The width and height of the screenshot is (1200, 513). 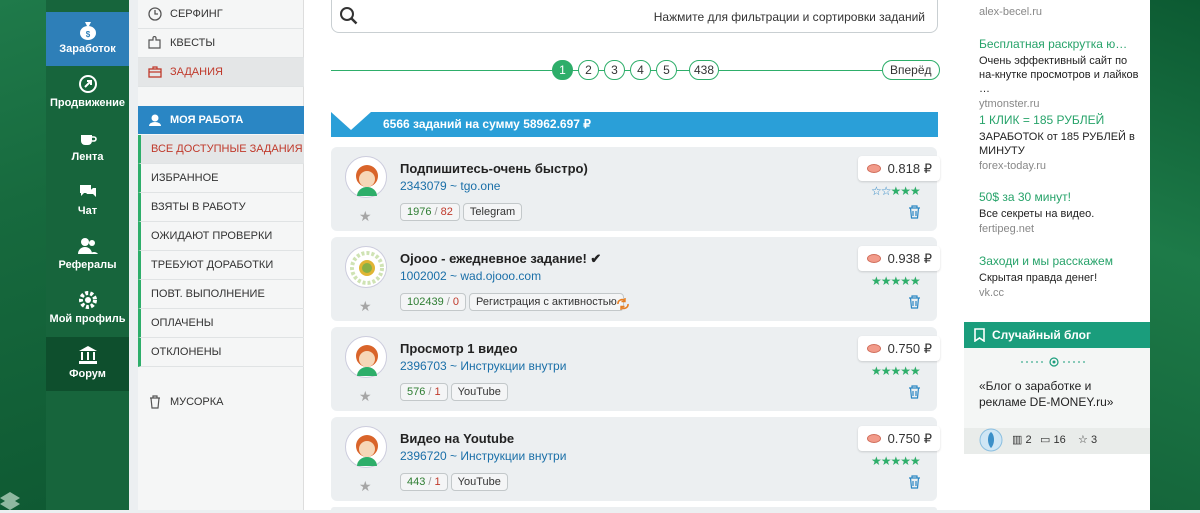 I want to click on task-id-site: 2396720 ~ Инструкции внутри, so click(x=483, y=456).